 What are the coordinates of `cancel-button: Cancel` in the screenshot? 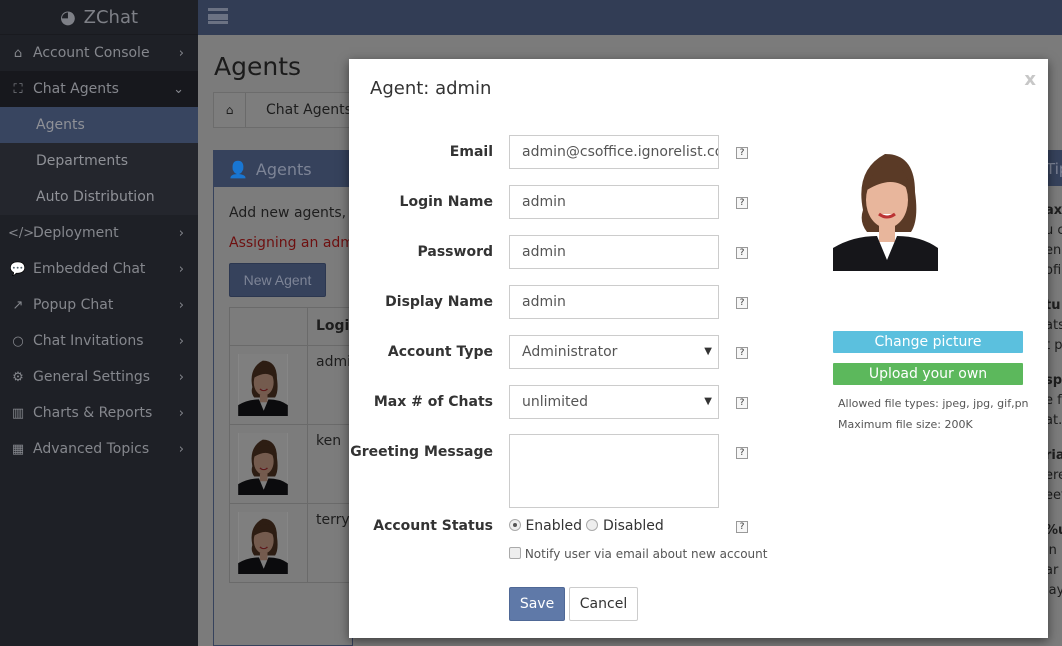 It's located at (603, 604).